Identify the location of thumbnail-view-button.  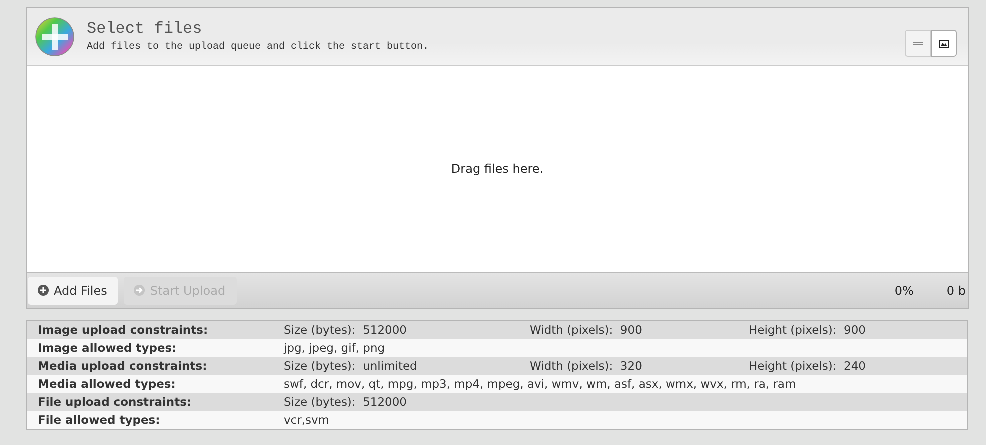
(944, 43).